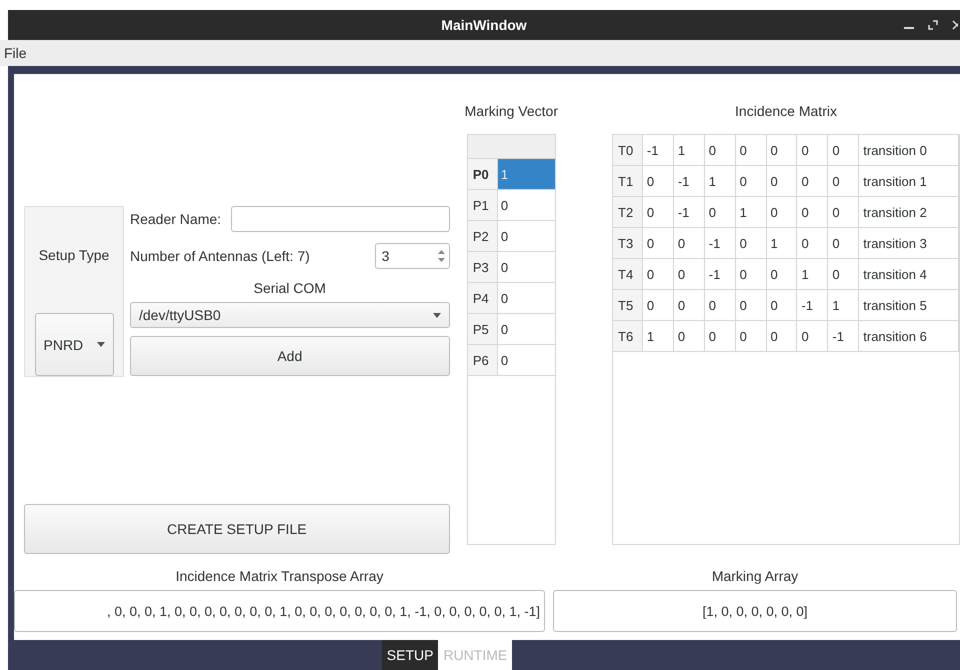 The width and height of the screenshot is (960, 670). I want to click on row-header: P4, so click(483, 298).